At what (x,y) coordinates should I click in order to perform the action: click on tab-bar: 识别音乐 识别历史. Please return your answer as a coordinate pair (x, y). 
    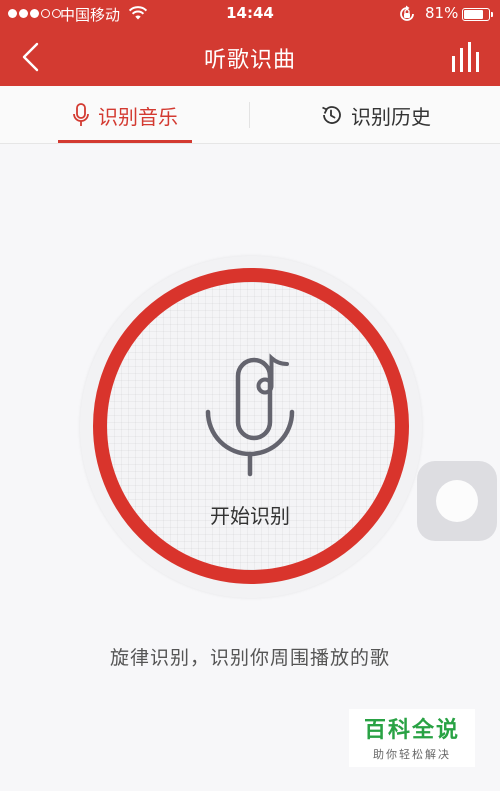
    Looking at the image, I should click on (250, 115).